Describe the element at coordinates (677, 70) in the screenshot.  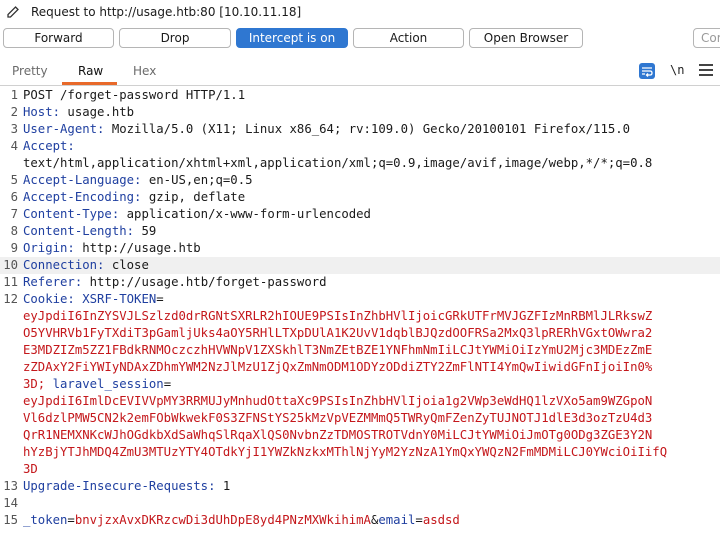
I see `newline-icon: \n` at that location.